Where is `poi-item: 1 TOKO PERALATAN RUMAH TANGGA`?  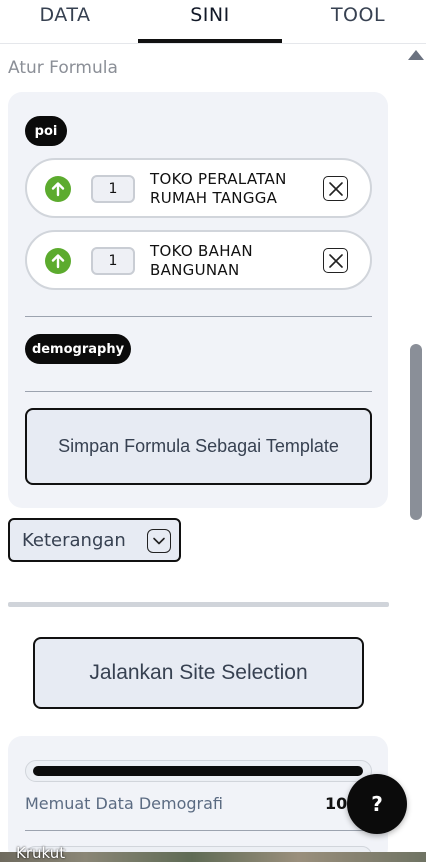 poi-item: 1 TOKO PERALATAN RUMAH TANGGA is located at coordinates (198, 188).